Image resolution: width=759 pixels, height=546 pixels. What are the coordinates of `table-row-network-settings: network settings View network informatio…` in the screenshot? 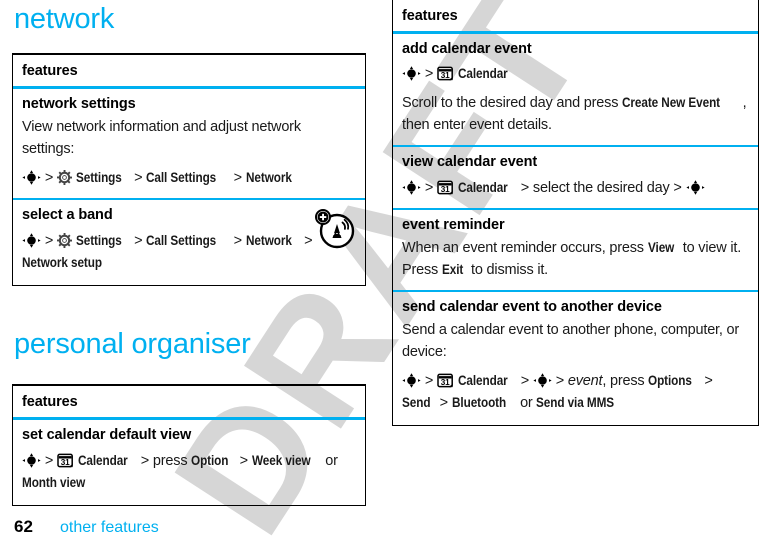 It's located at (189, 145).